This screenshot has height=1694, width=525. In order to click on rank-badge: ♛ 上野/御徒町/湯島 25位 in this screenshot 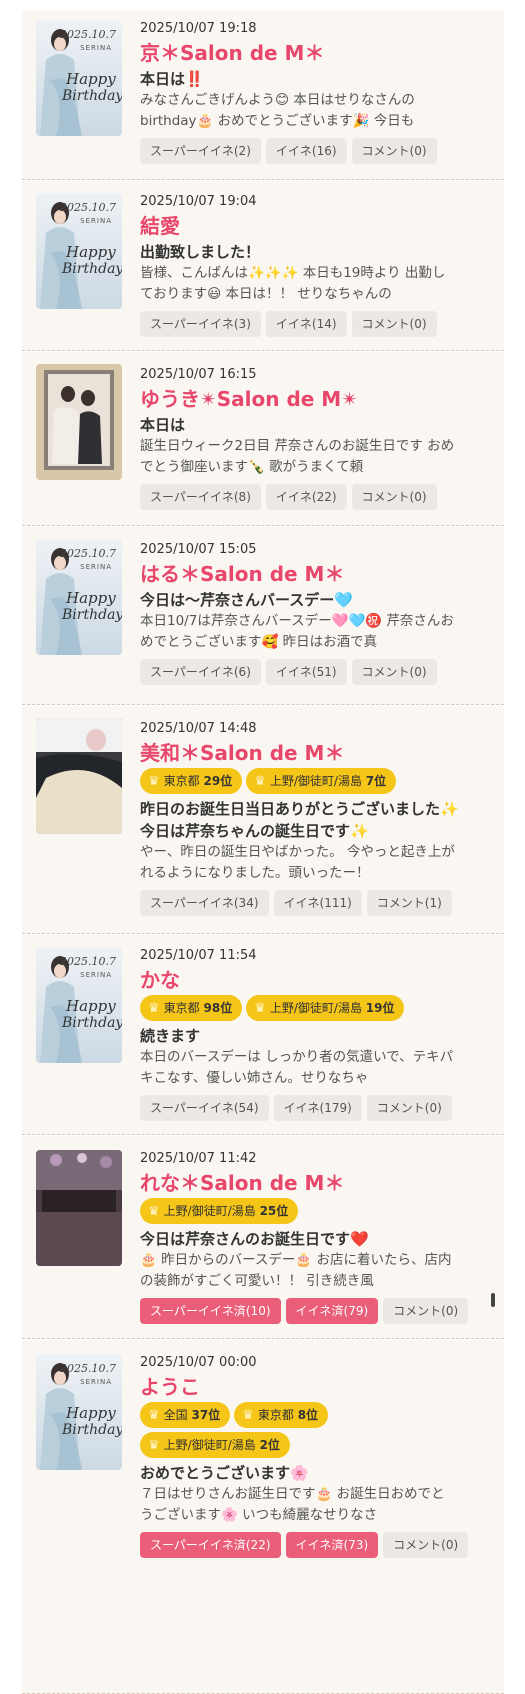, I will do `click(219, 1211)`.